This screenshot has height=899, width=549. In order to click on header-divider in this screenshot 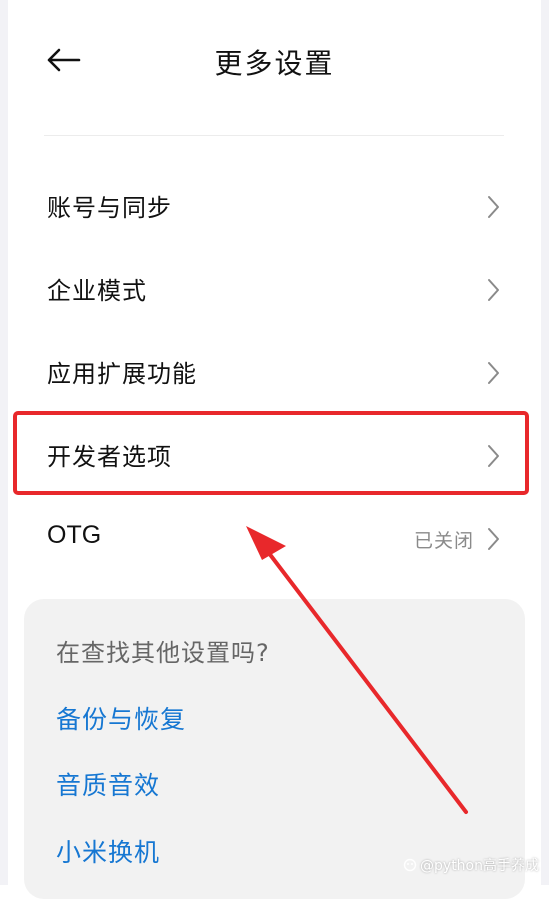, I will do `click(274, 135)`.